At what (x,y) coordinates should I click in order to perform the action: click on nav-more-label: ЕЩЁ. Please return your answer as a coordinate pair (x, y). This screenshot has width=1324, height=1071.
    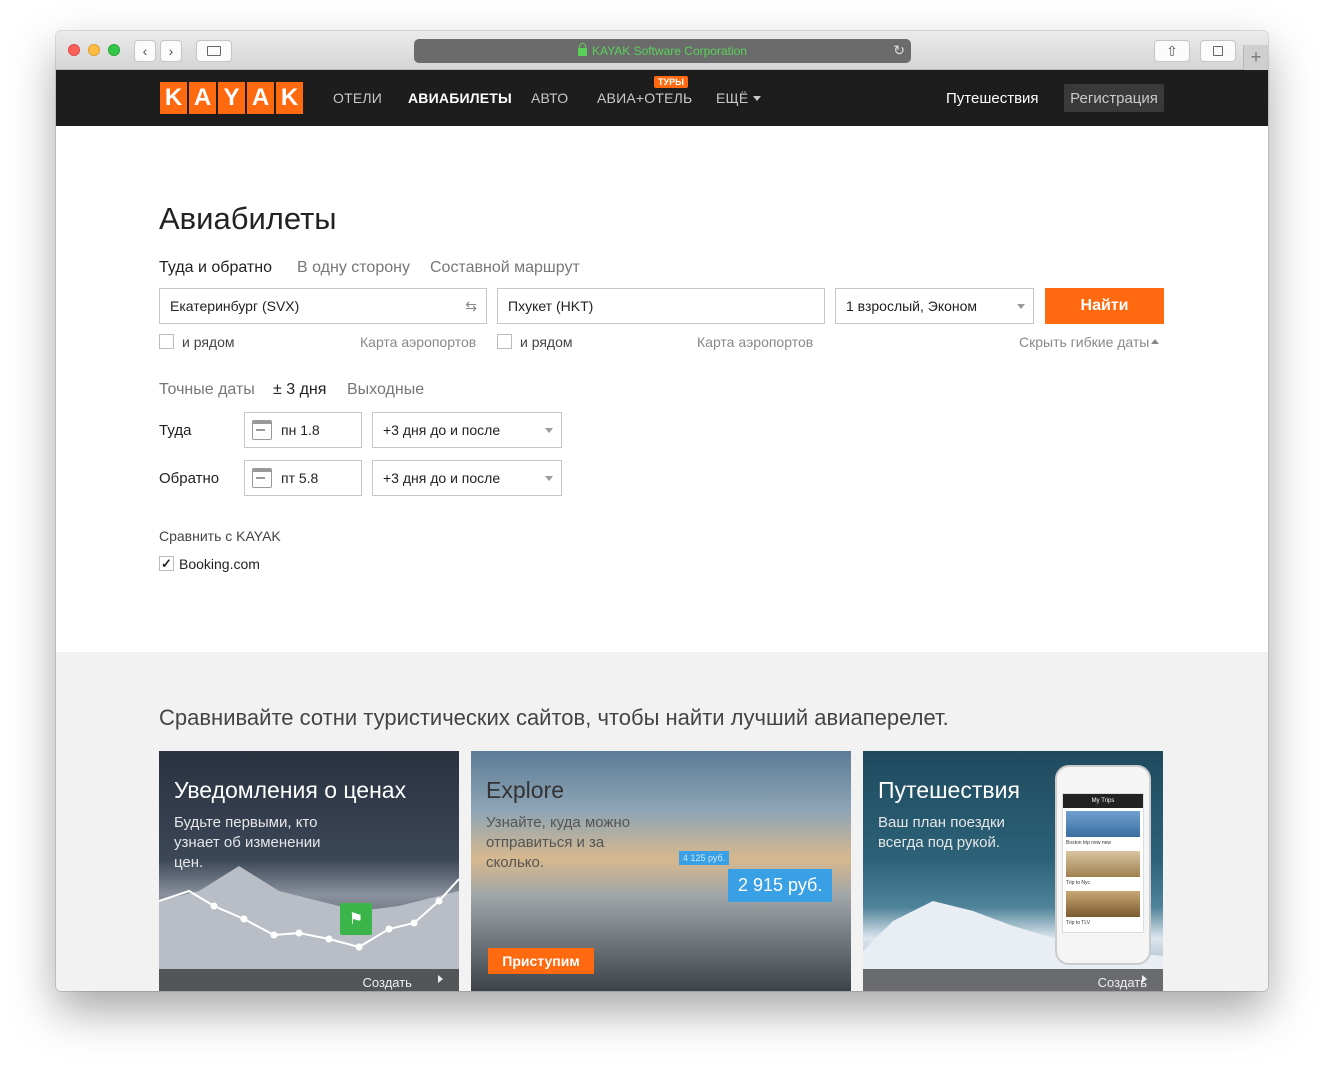
    Looking at the image, I should click on (732, 98).